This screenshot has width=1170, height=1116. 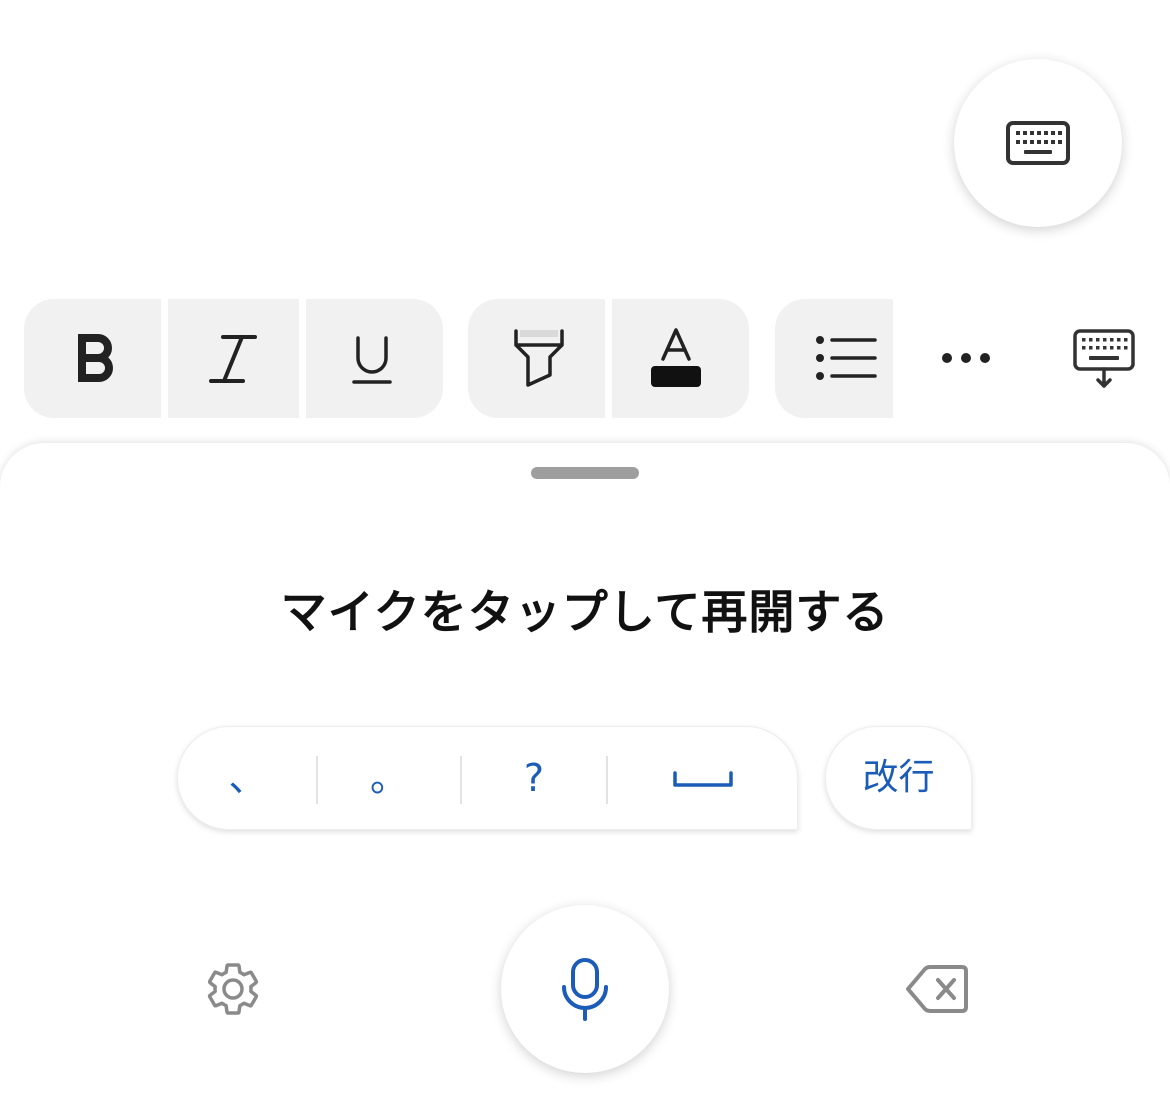 I want to click on bold-button, so click(x=92, y=358).